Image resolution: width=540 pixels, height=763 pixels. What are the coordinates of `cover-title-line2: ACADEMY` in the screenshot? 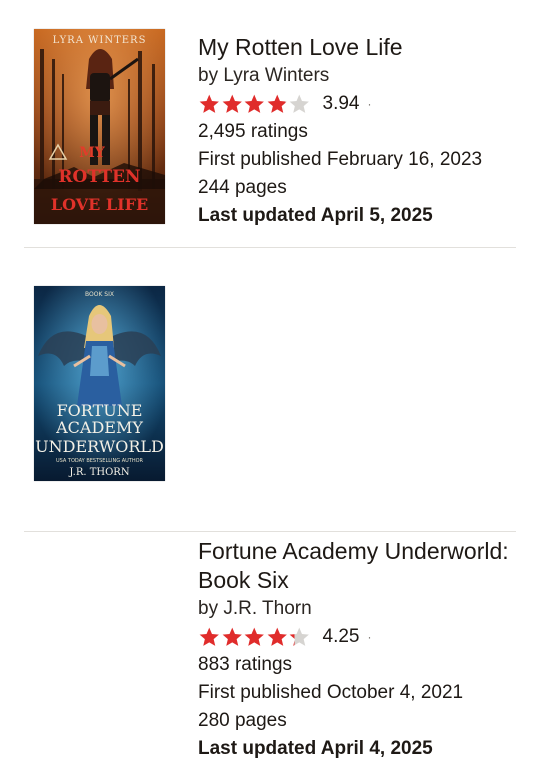 It's located at (99, 427).